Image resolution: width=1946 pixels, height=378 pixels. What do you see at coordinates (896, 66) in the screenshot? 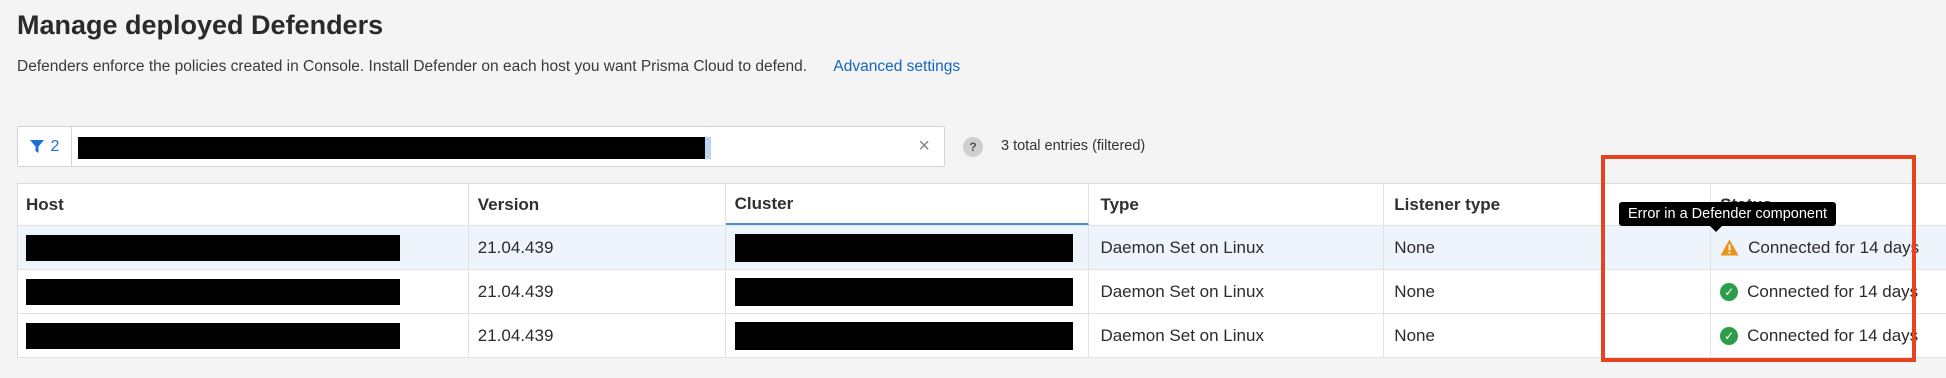
I see `advanced-settings-link: Advanced settings` at bounding box center [896, 66].